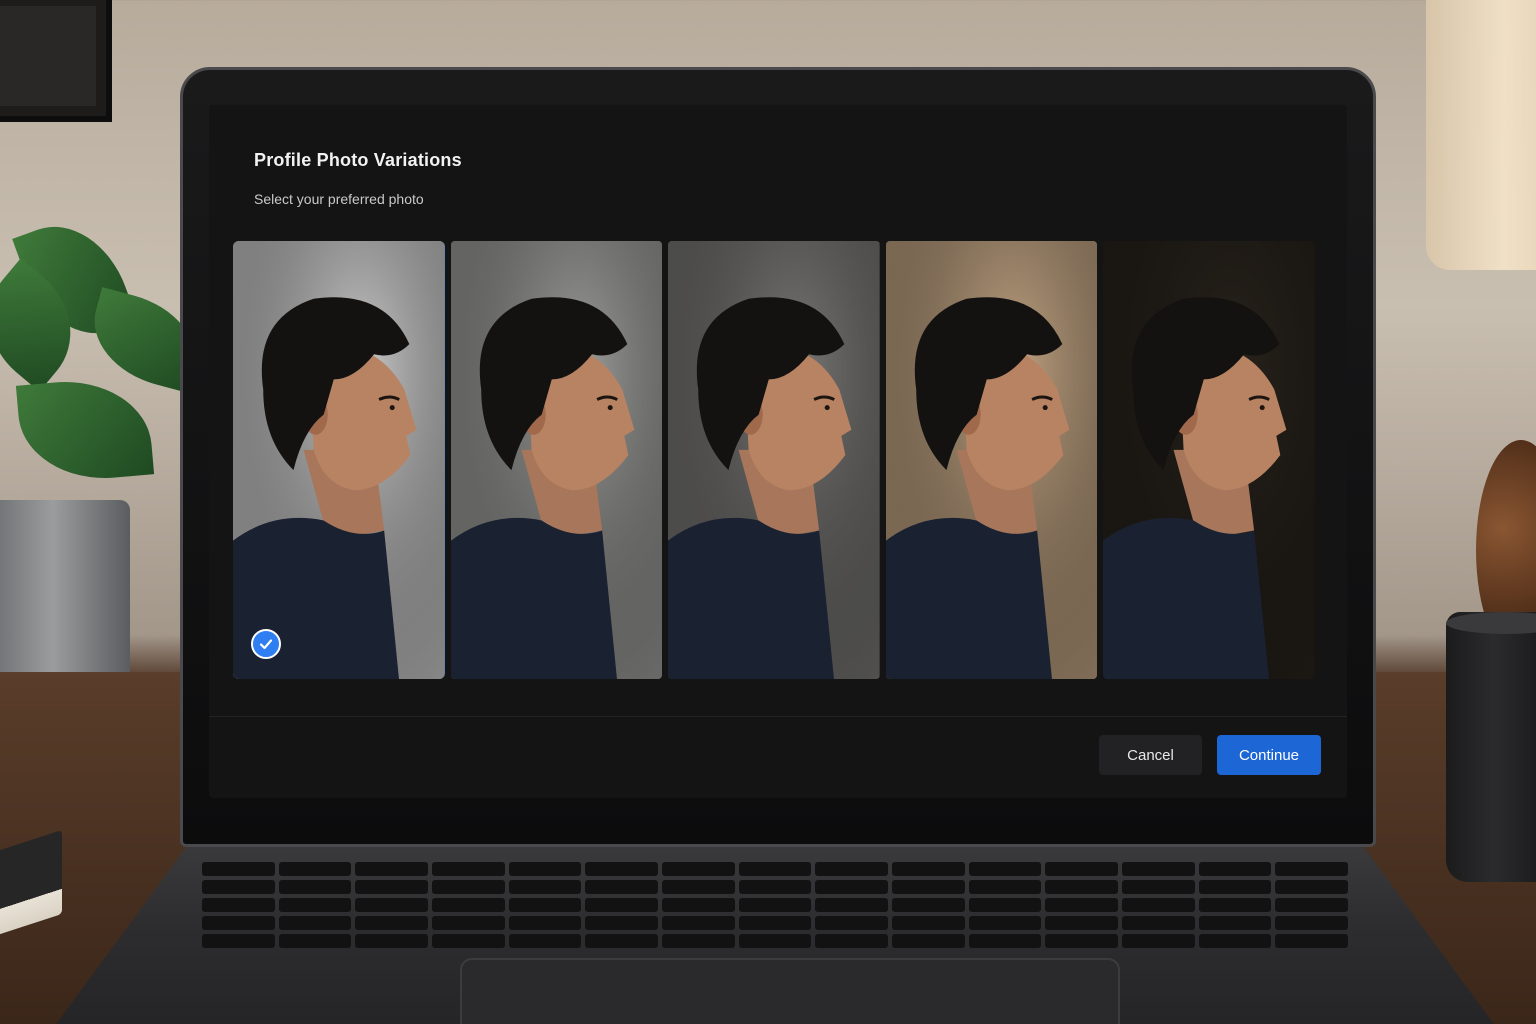 Image resolution: width=1536 pixels, height=1024 pixels. I want to click on dialog-subtitle: Select your preferred photo, so click(339, 199).